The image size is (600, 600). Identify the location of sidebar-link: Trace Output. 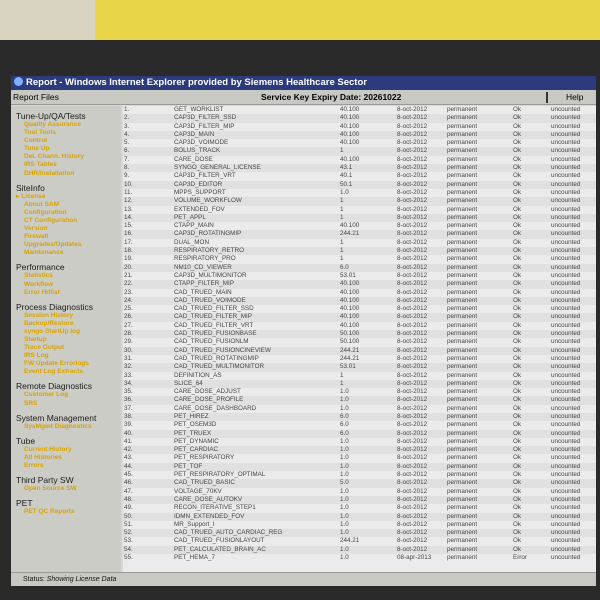
(66, 348).